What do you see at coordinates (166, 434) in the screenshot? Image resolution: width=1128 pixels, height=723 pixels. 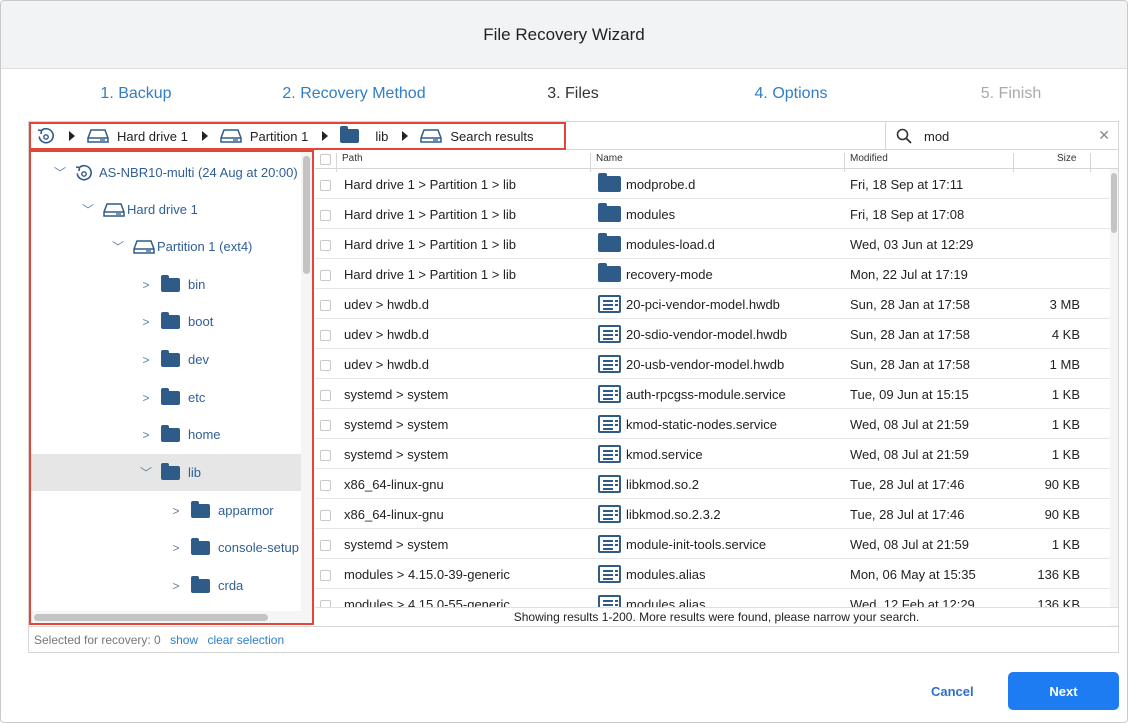 I see `tree-item-home: > home` at bounding box center [166, 434].